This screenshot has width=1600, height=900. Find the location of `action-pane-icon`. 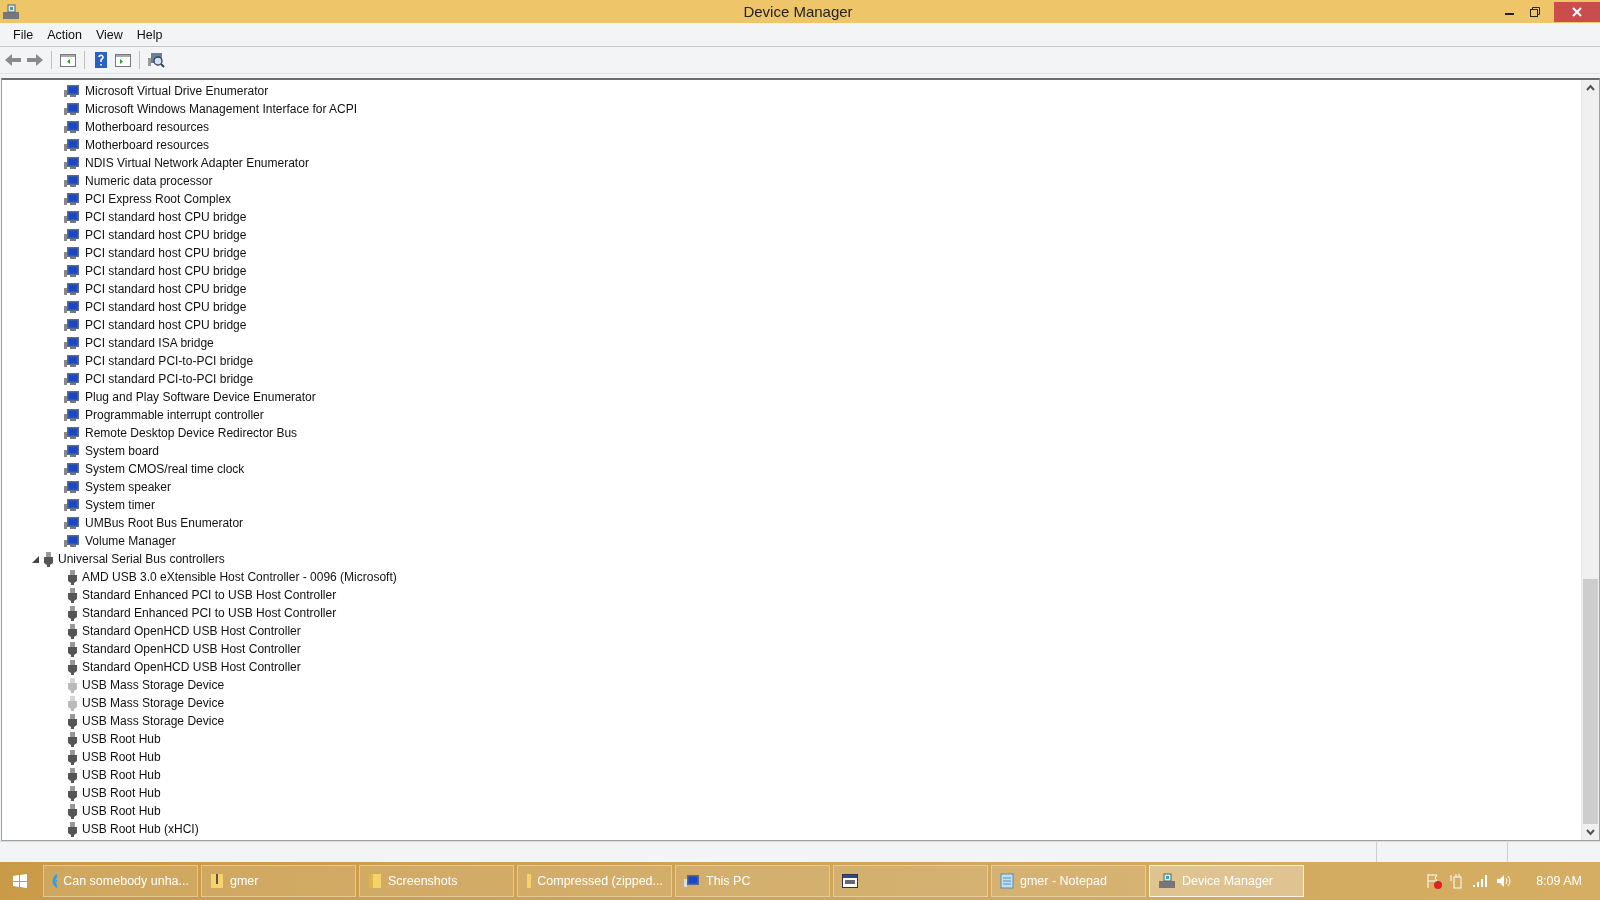

action-pane-icon is located at coordinates (123, 60).